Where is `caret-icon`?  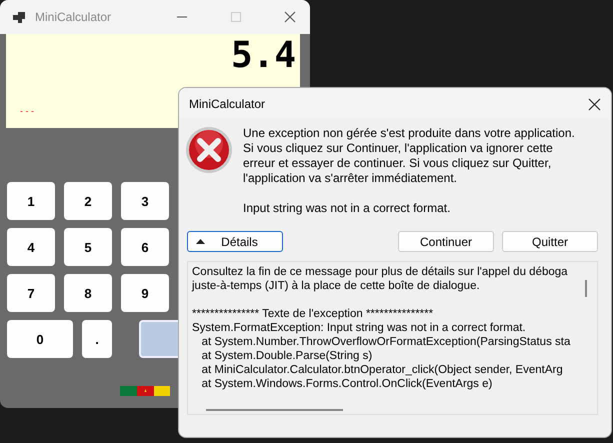
caret-icon is located at coordinates (200, 241).